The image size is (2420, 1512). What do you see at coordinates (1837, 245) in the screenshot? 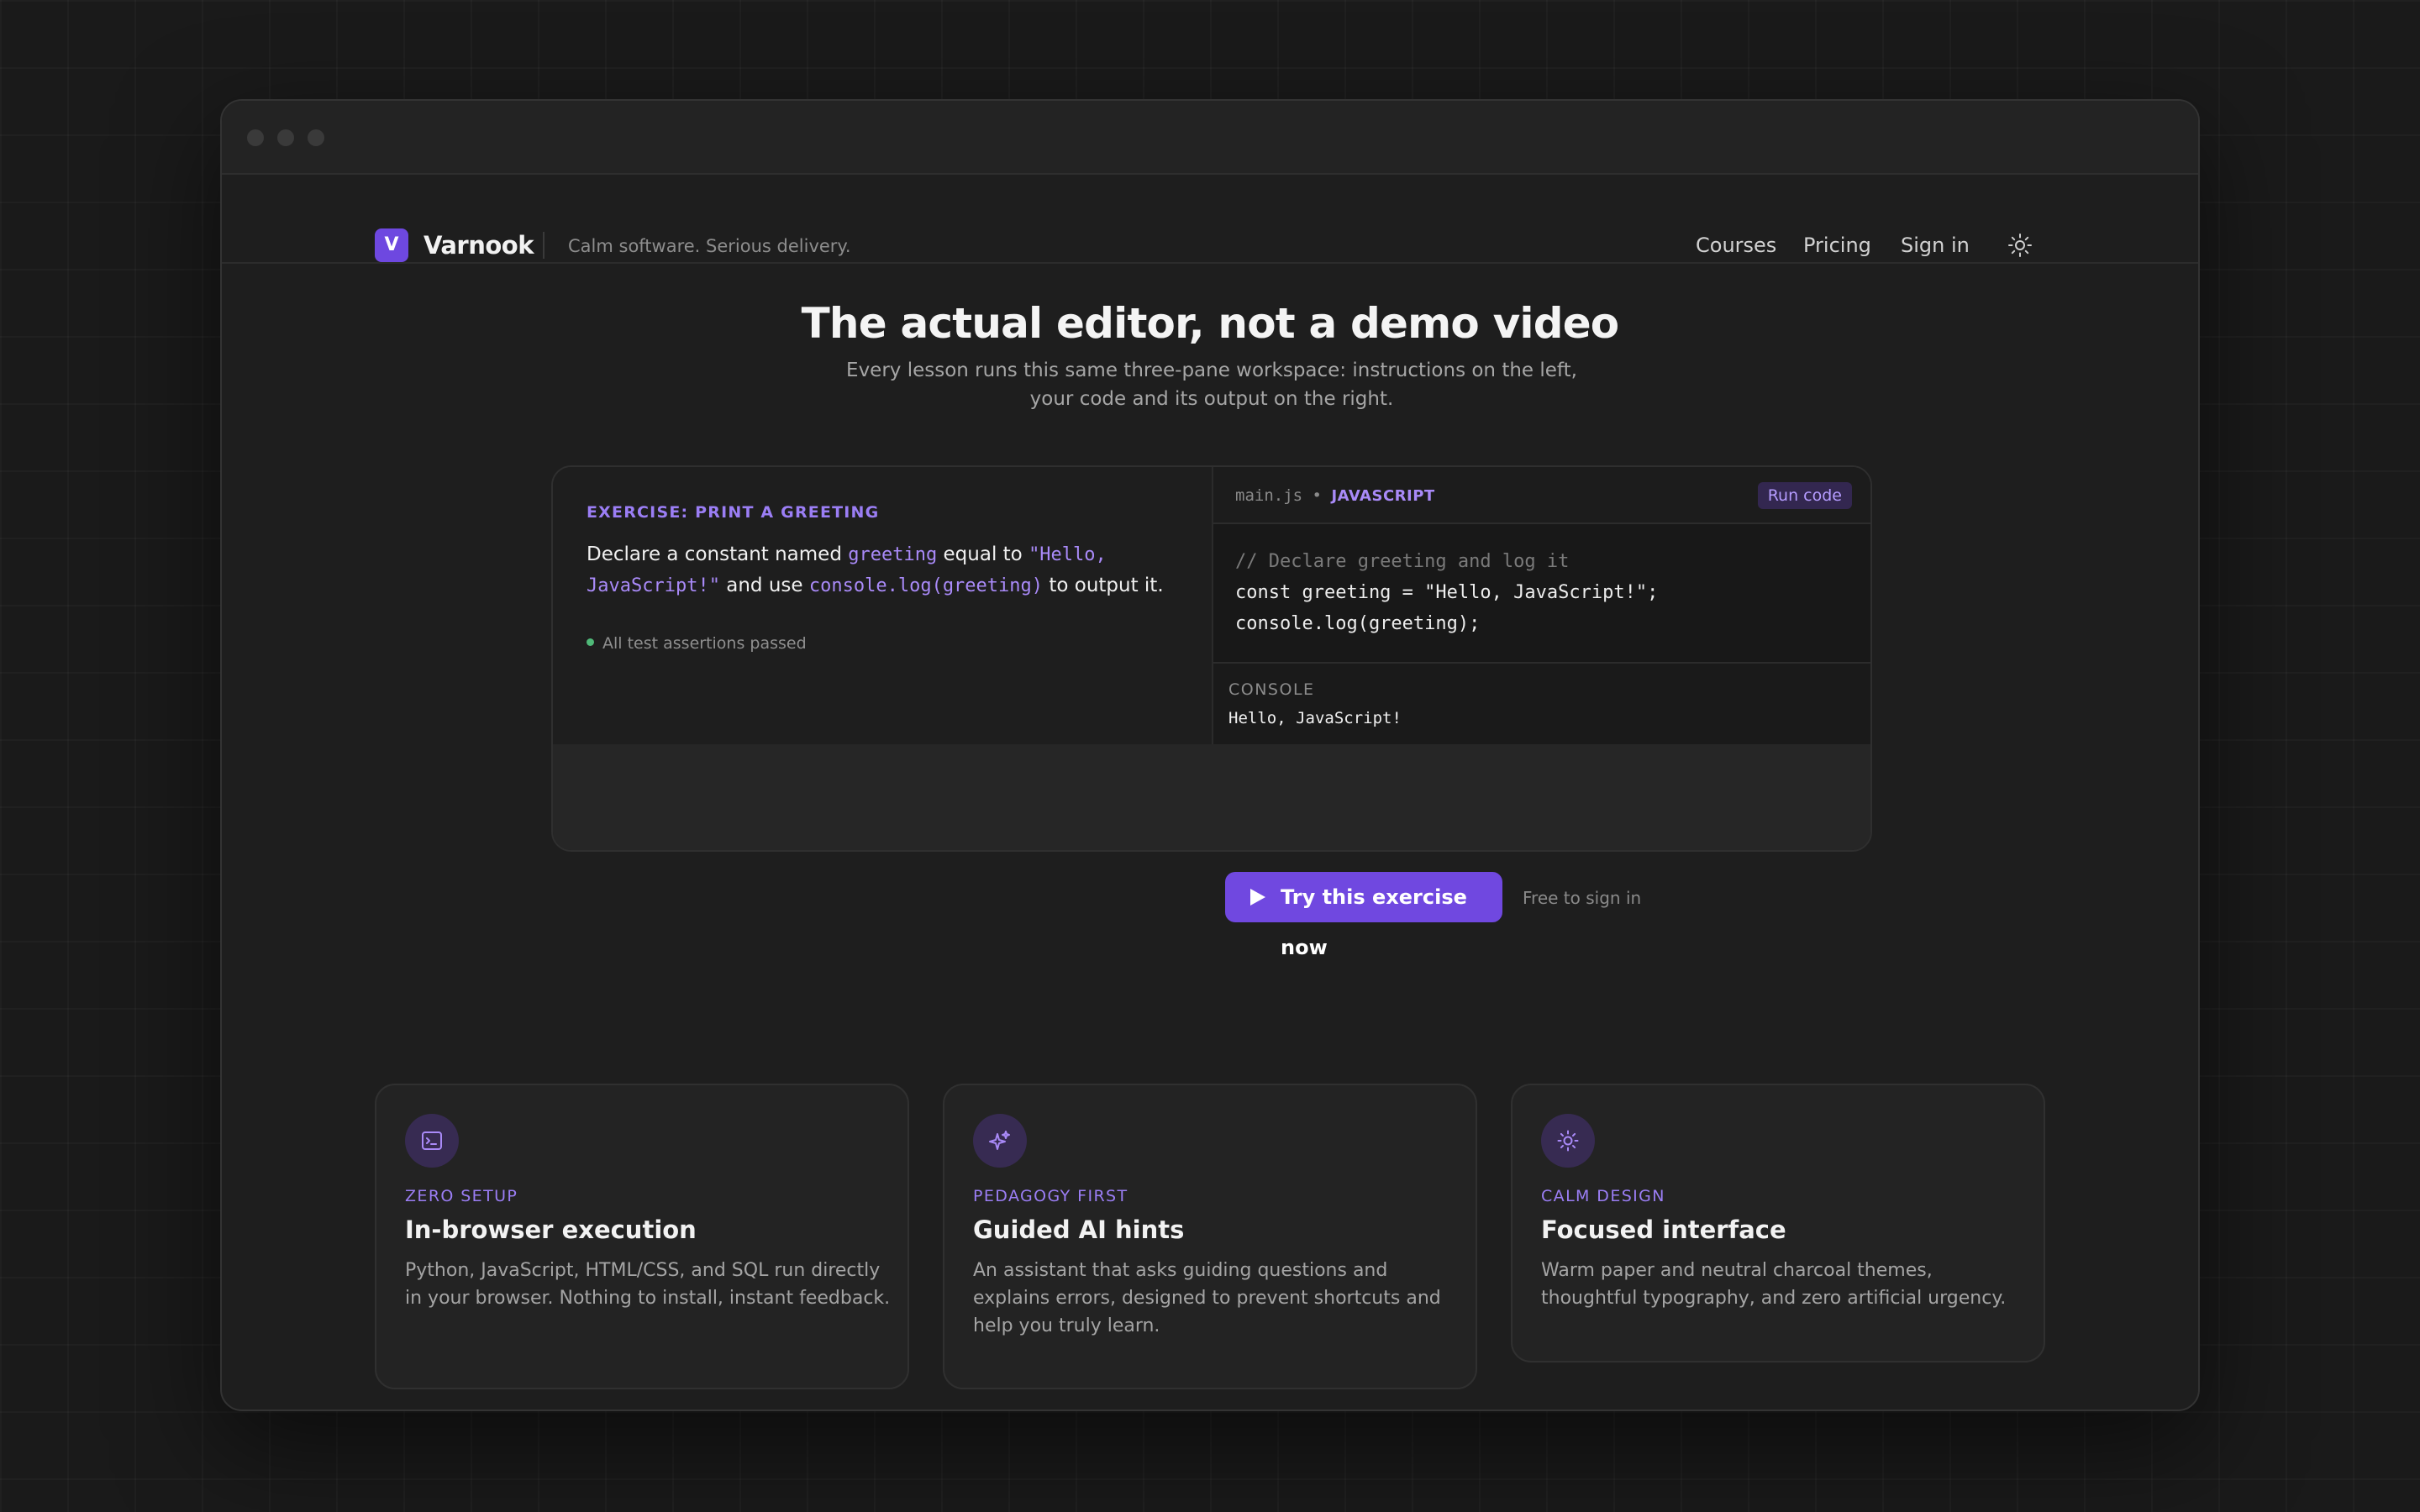
I see `nav-link-pricing: Pricing` at bounding box center [1837, 245].